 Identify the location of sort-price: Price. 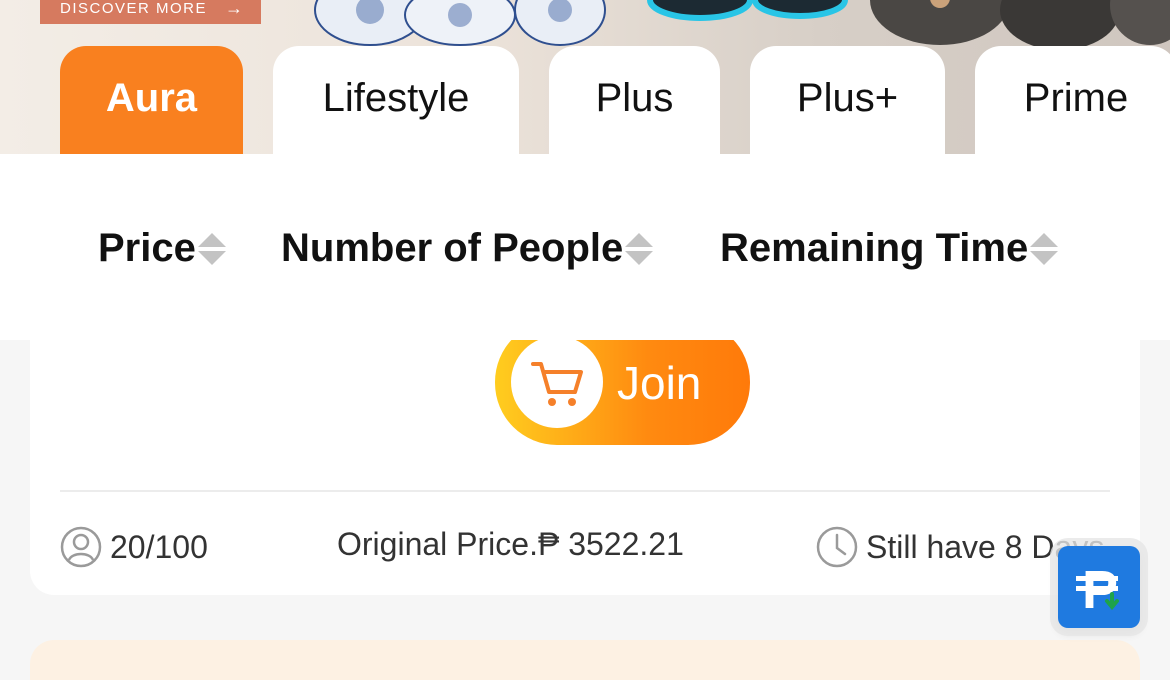
(162, 248).